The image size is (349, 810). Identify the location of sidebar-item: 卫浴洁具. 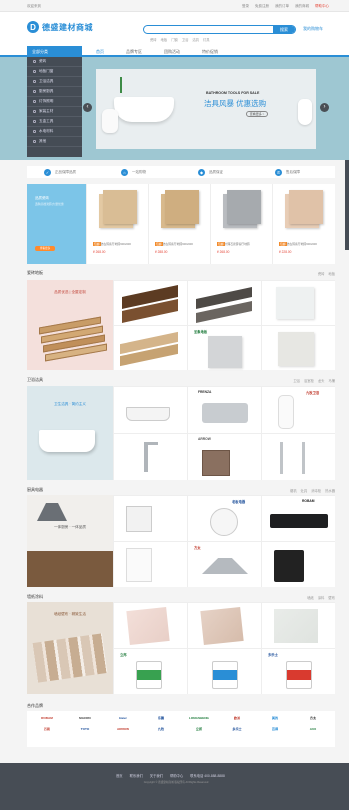
(54, 82).